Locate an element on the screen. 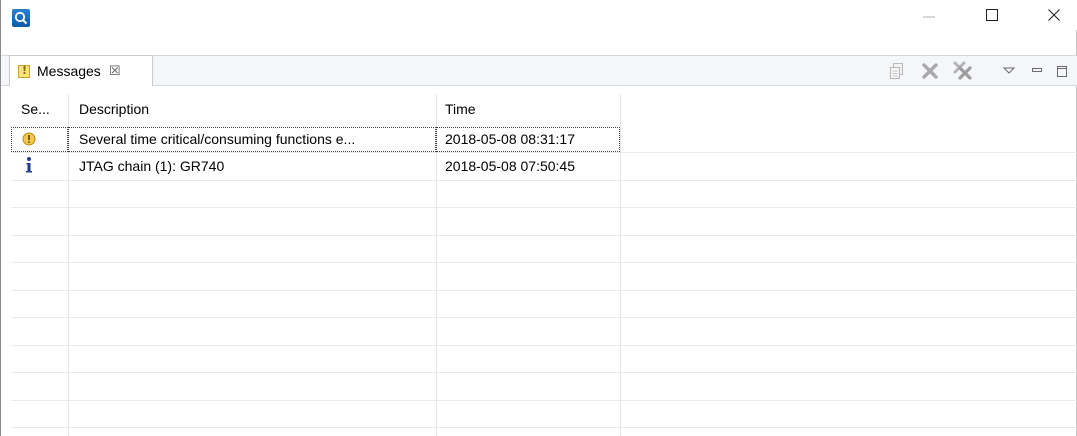  remove-all-icon is located at coordinates (962, 70).